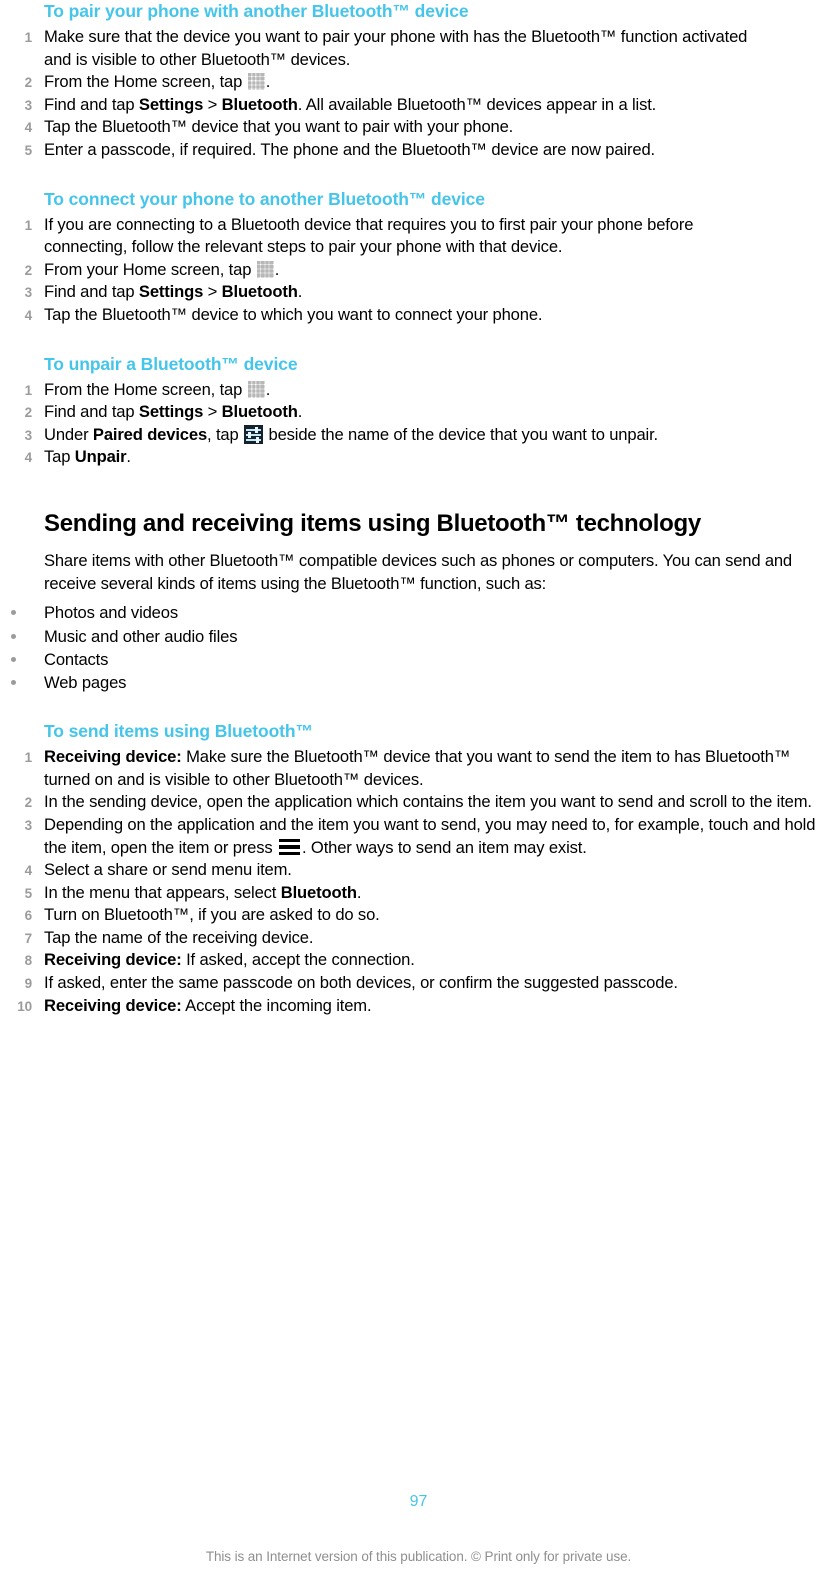  What do you see at coordinates (418, 457) in the screenshot?
I see `list-item: 4 Tap Unpair.` at bounding box center [418, 457].